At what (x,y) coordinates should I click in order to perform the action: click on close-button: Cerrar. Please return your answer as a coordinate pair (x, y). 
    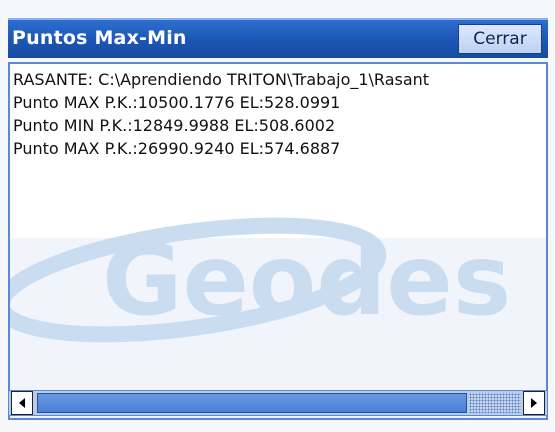
    Looking at the image, I should click on (500, 39).